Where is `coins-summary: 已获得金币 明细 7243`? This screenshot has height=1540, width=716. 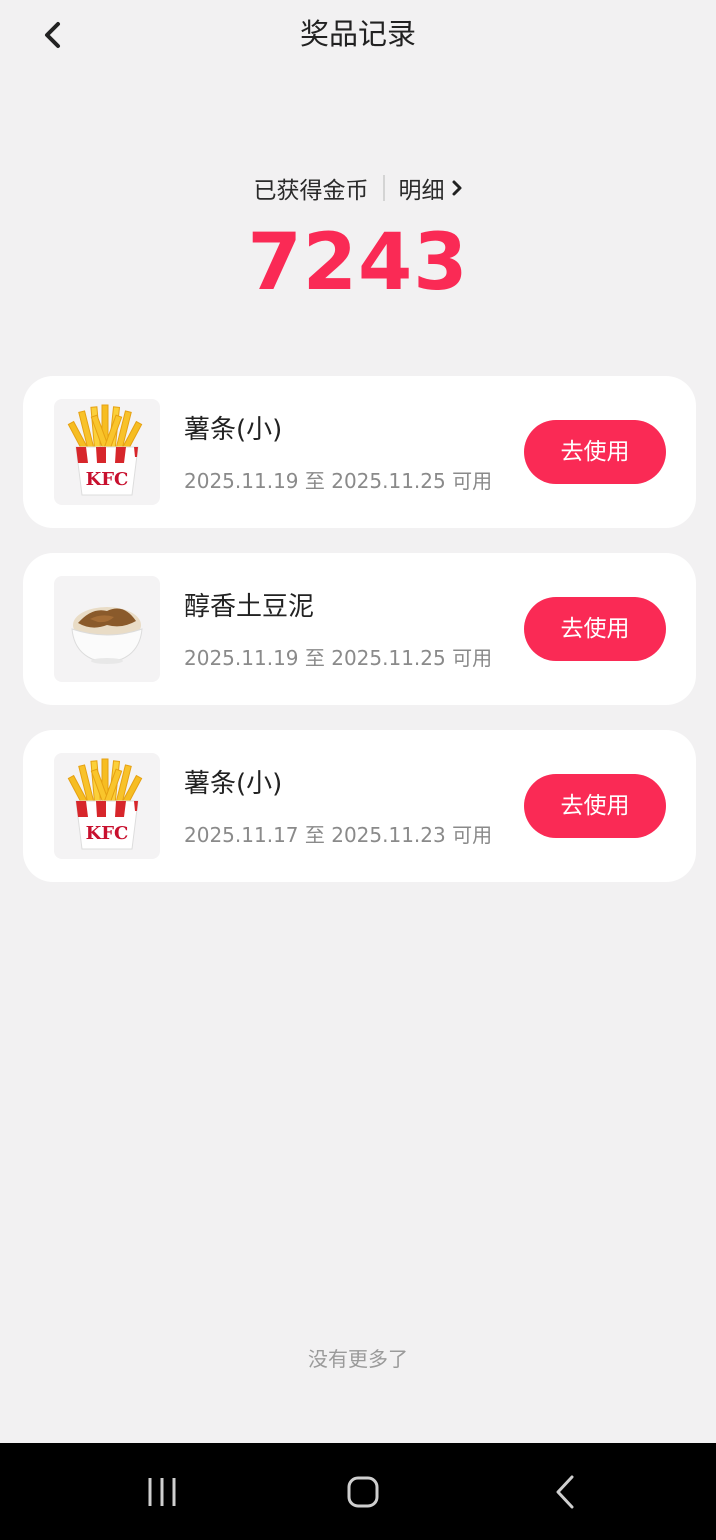 coins-summary: 已获得金币 明细 7243 is located at coordinates (358, 238).